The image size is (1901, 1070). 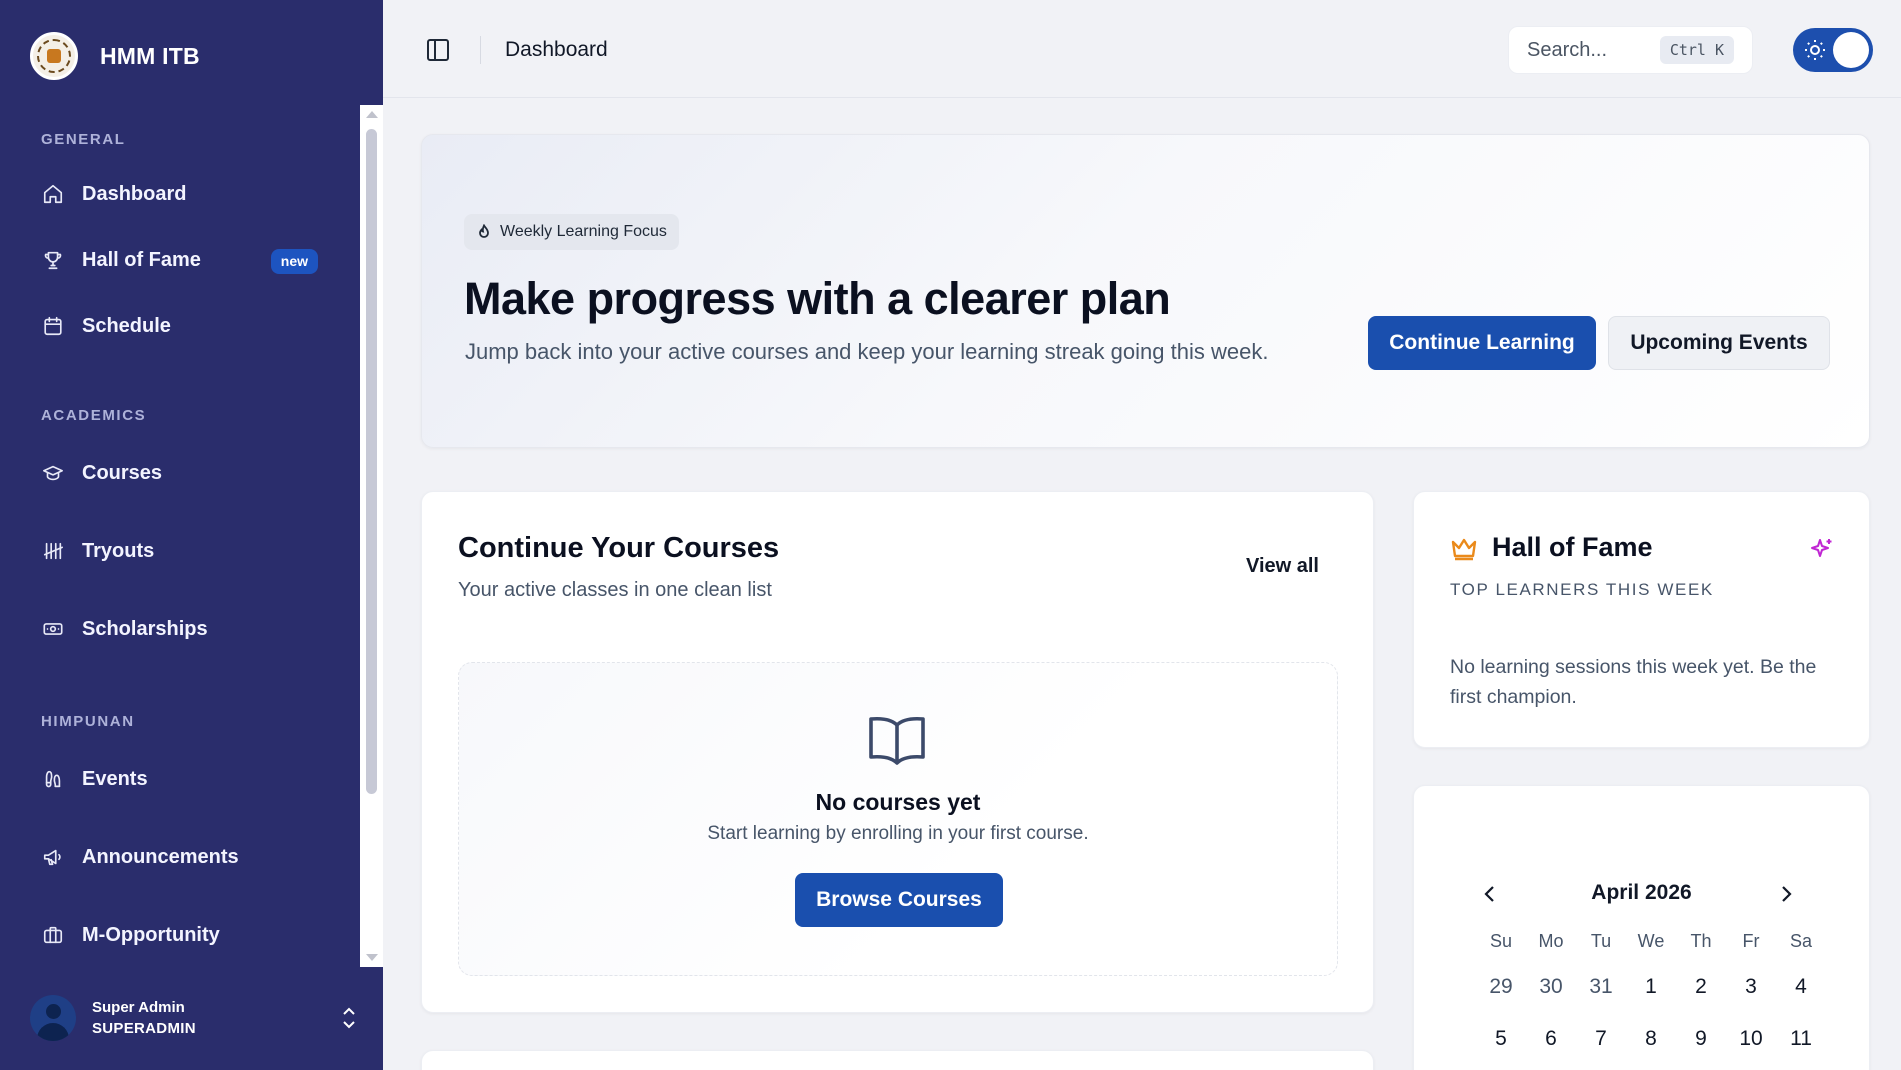 What do you see at coordinates (484, 231) in the screenshot?
I see `flame-icon` at bounding box center [484, 231].